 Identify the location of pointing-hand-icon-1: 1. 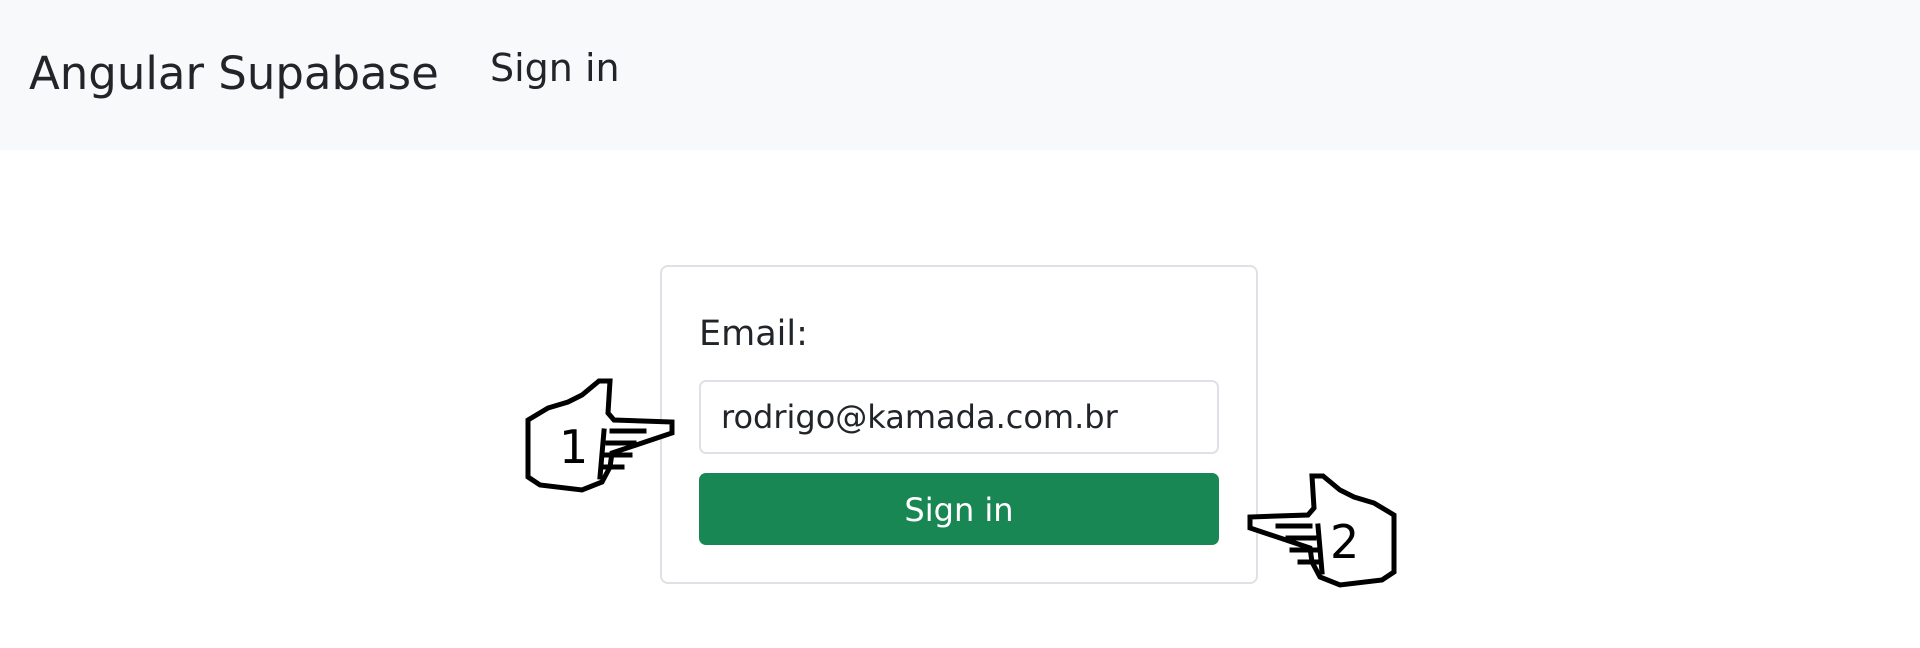
(602, 437).